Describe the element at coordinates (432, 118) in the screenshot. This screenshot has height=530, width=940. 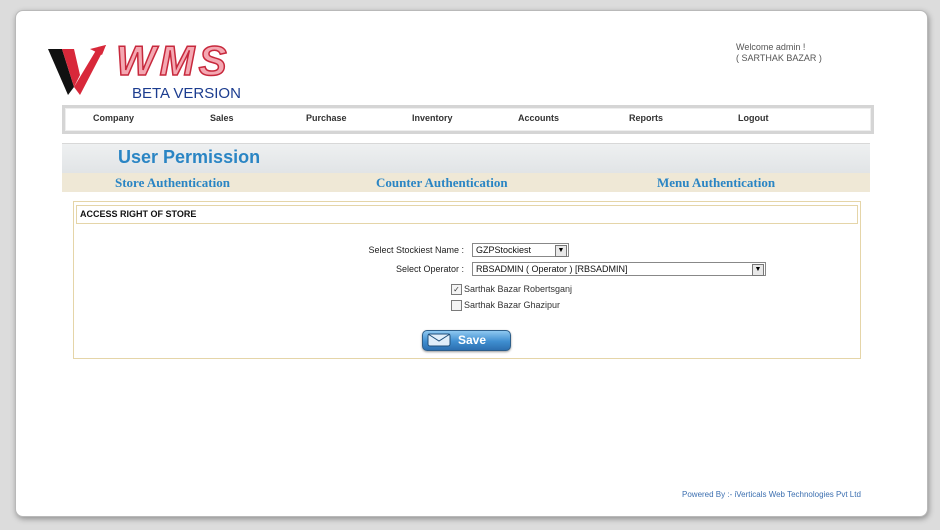
I see `menu-item-inventory: Inventory` at that location.